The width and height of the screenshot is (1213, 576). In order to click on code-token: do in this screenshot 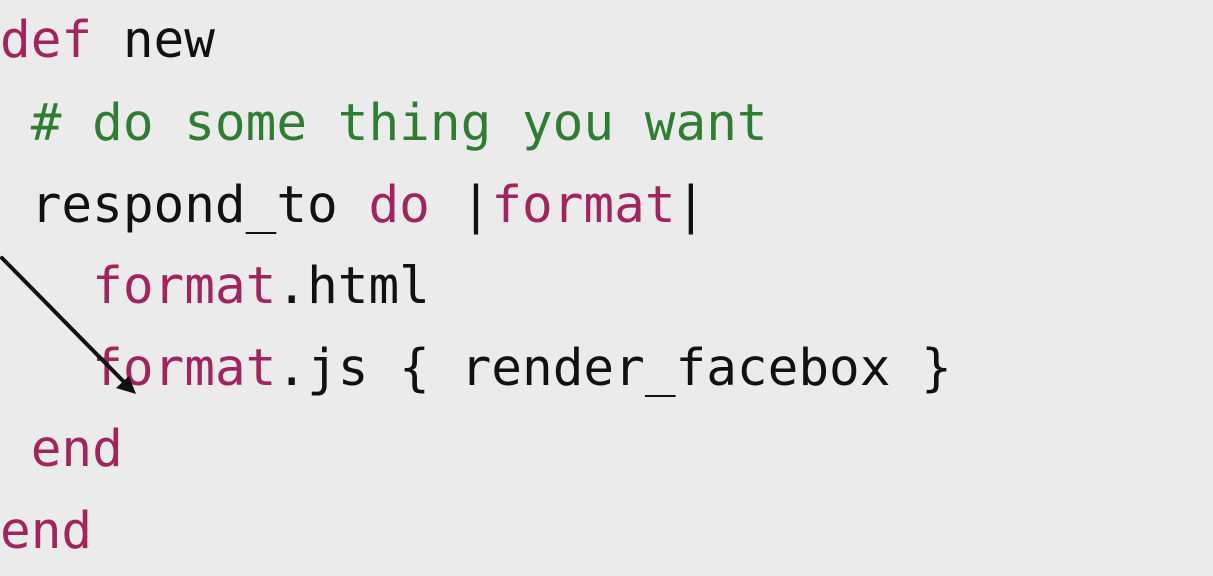, I will do `click(399, 205)`.